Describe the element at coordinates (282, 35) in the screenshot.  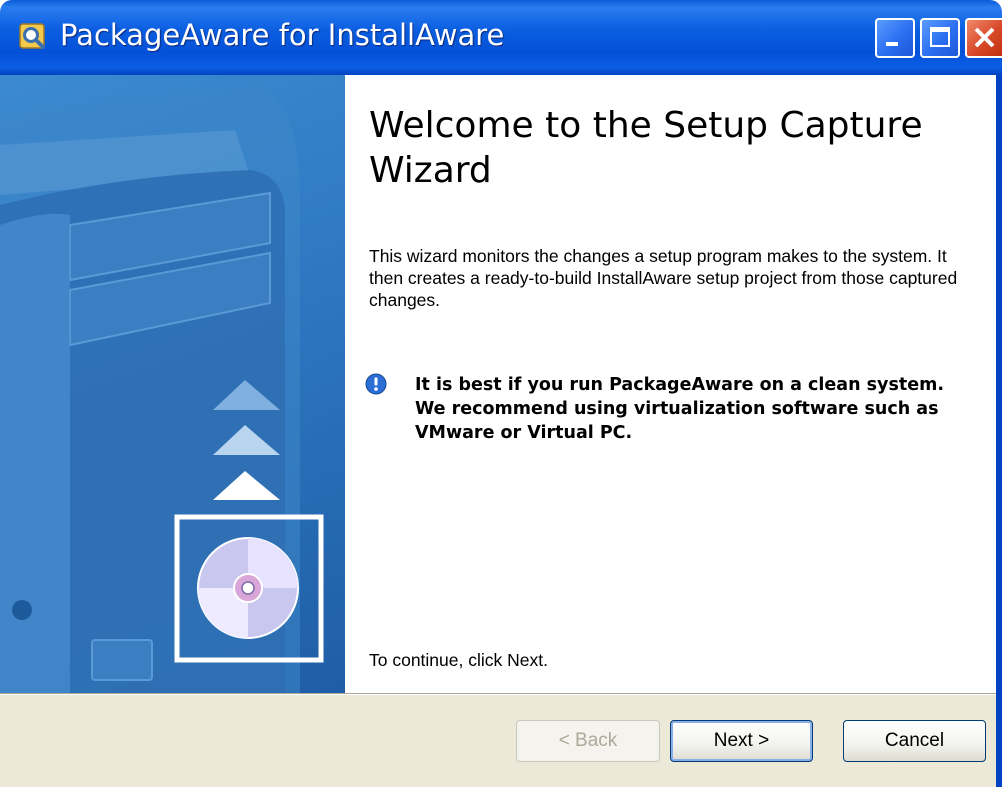
I see `window-title: PackageAware for InstallAware` at that location.